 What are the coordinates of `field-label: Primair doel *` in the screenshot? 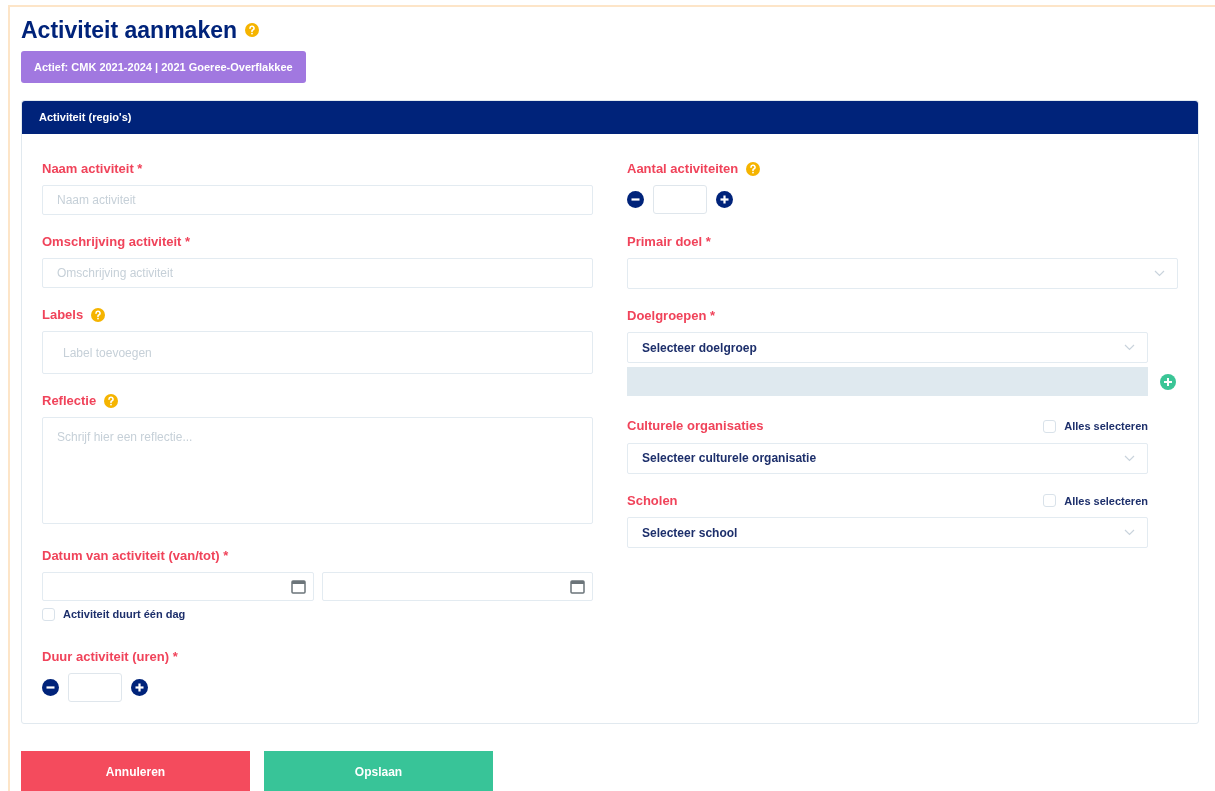 It's located at (669, 242).